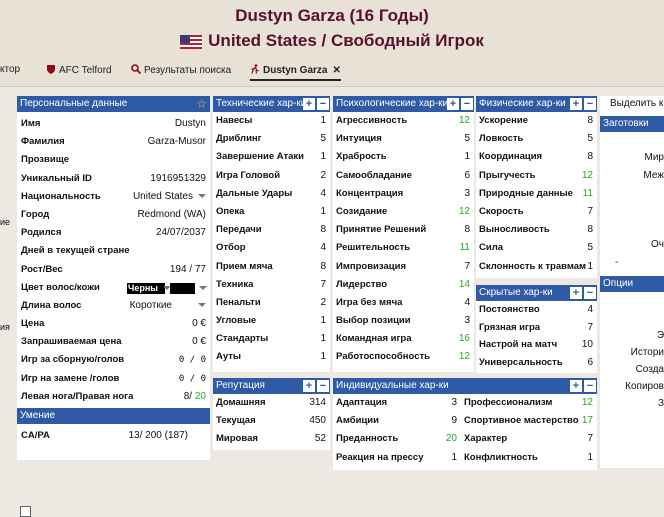  I want to click on preset-item: Оч, so click(657, 244).